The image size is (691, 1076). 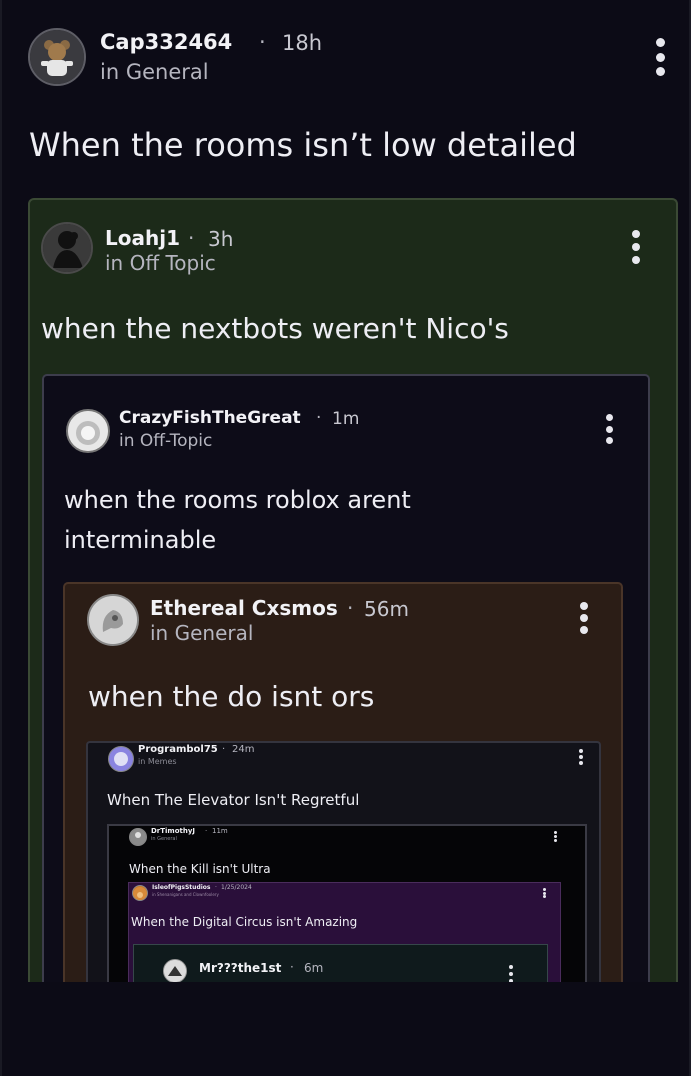 I want to click on ethereal-text: when the do isnt ors, so click(x=231, y=696).